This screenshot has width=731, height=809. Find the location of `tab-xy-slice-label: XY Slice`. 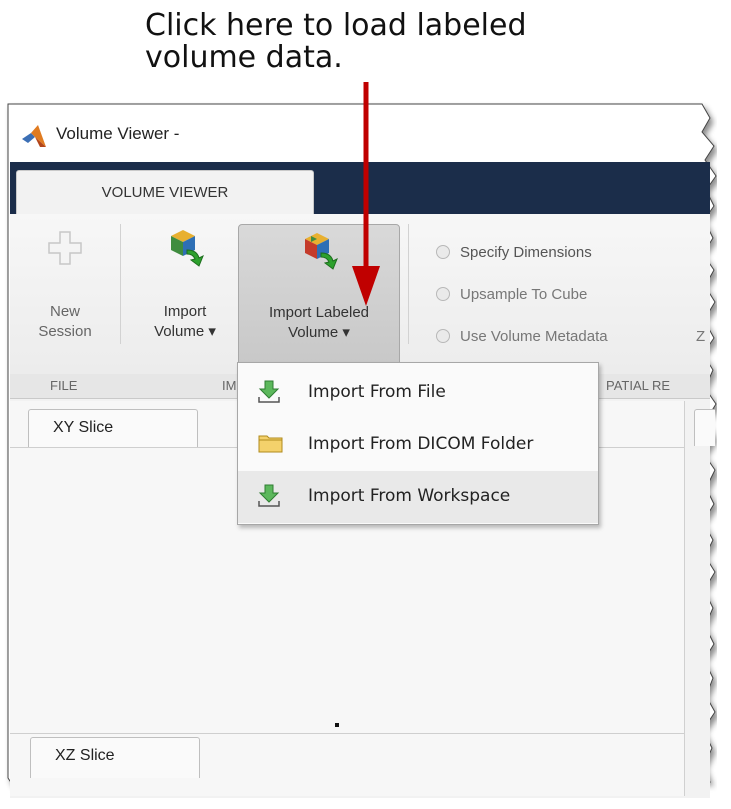

tab-xy-slice-label: XY Slice is located at coordinates (83, 427).